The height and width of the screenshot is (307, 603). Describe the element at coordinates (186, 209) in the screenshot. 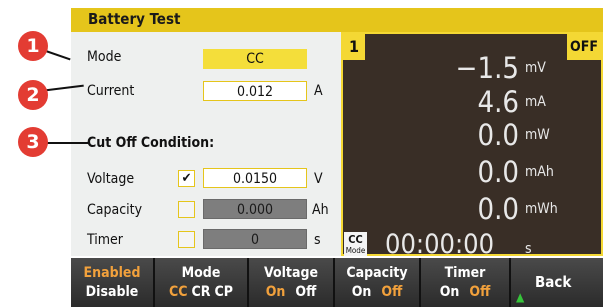

I see `capacity-checkbox` at that location.